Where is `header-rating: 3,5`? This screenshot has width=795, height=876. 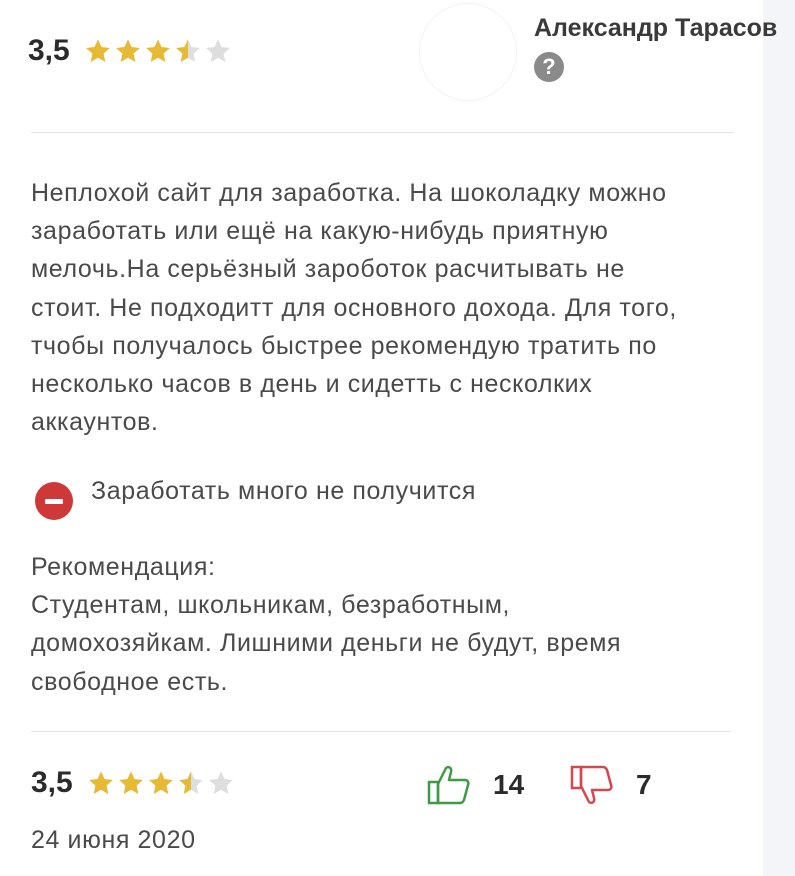 header-rating: 3,5 is located at coordinates (130, 51).